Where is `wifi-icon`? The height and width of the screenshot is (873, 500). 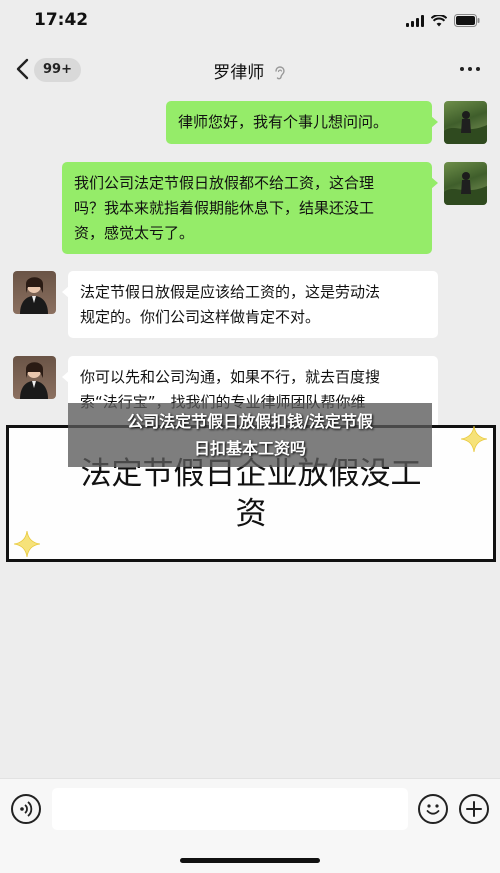
wifi-icon is located at coordinates (439, 20).